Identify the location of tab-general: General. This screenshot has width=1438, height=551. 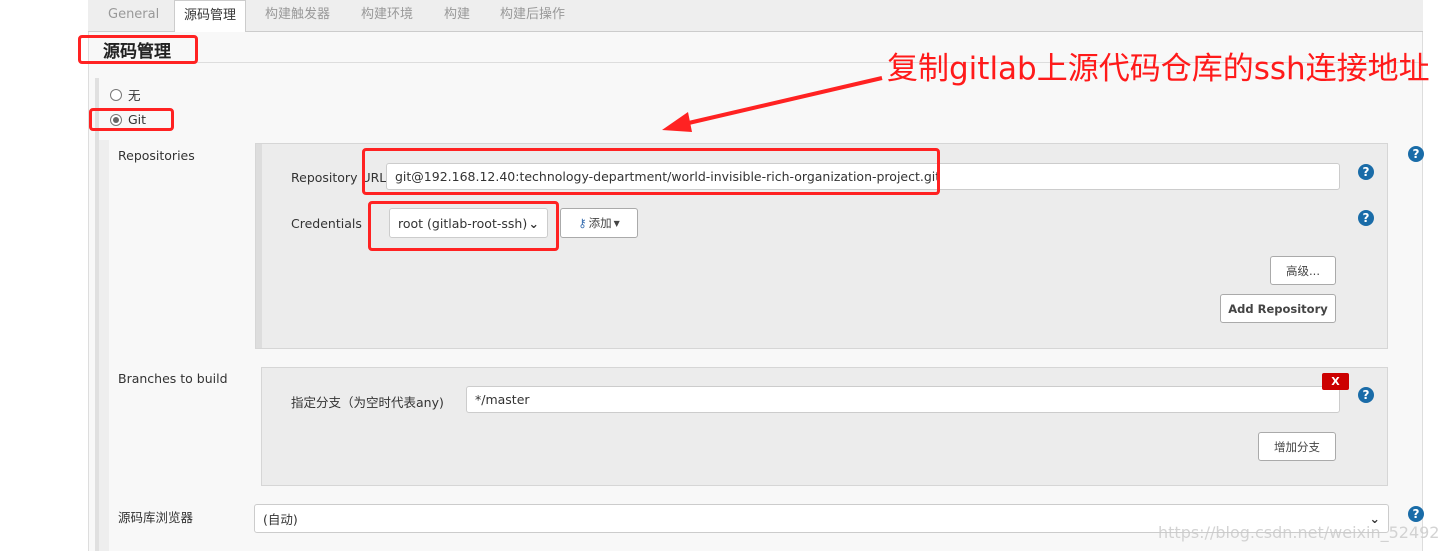
(133, 16).